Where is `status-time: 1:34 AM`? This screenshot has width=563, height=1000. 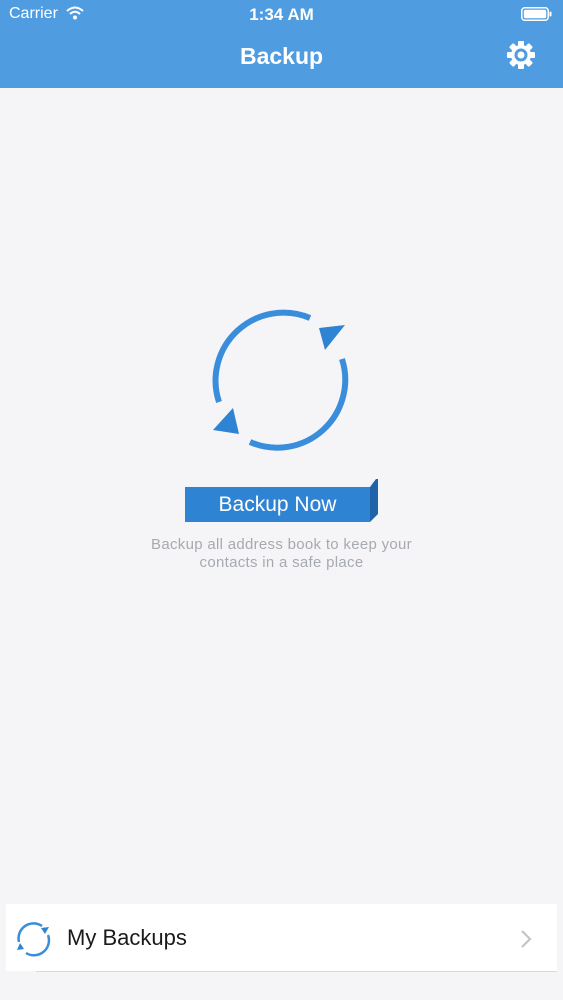 status-time: 1:34 AM is located at coordinates (281, 14).